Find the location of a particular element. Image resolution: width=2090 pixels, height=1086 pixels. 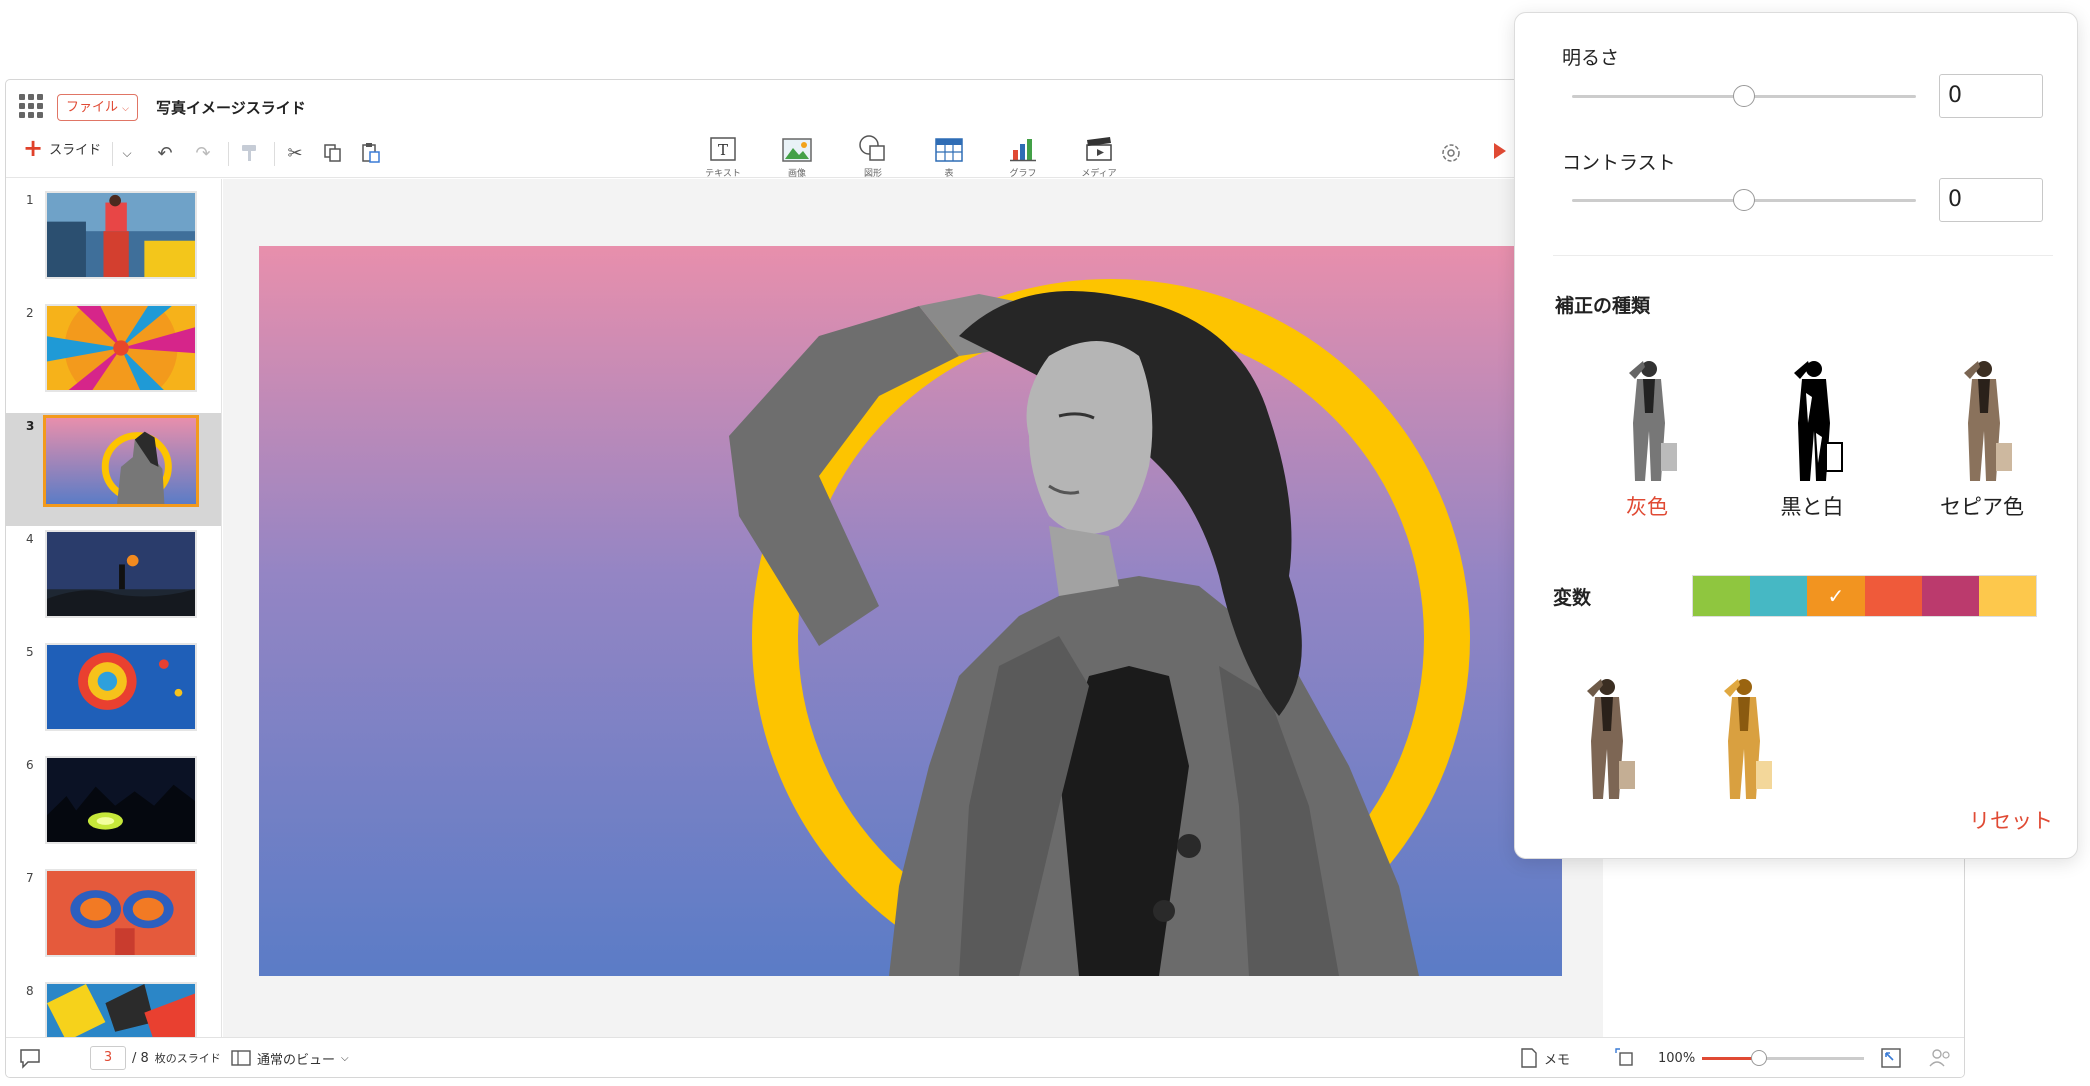

file-menu-button: ファイル ⌵ is located at coordinates (97, 107).